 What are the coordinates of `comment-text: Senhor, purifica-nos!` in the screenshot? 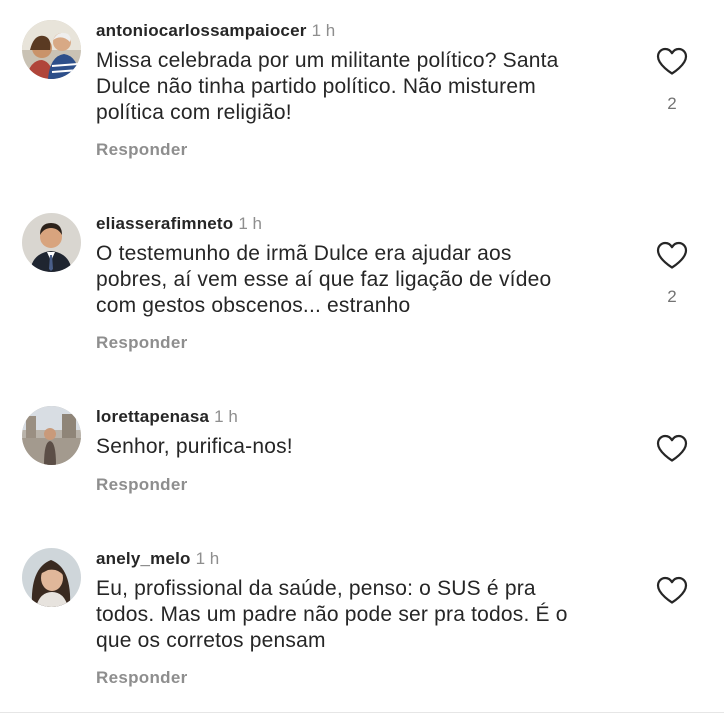 It's located at (366, 447).